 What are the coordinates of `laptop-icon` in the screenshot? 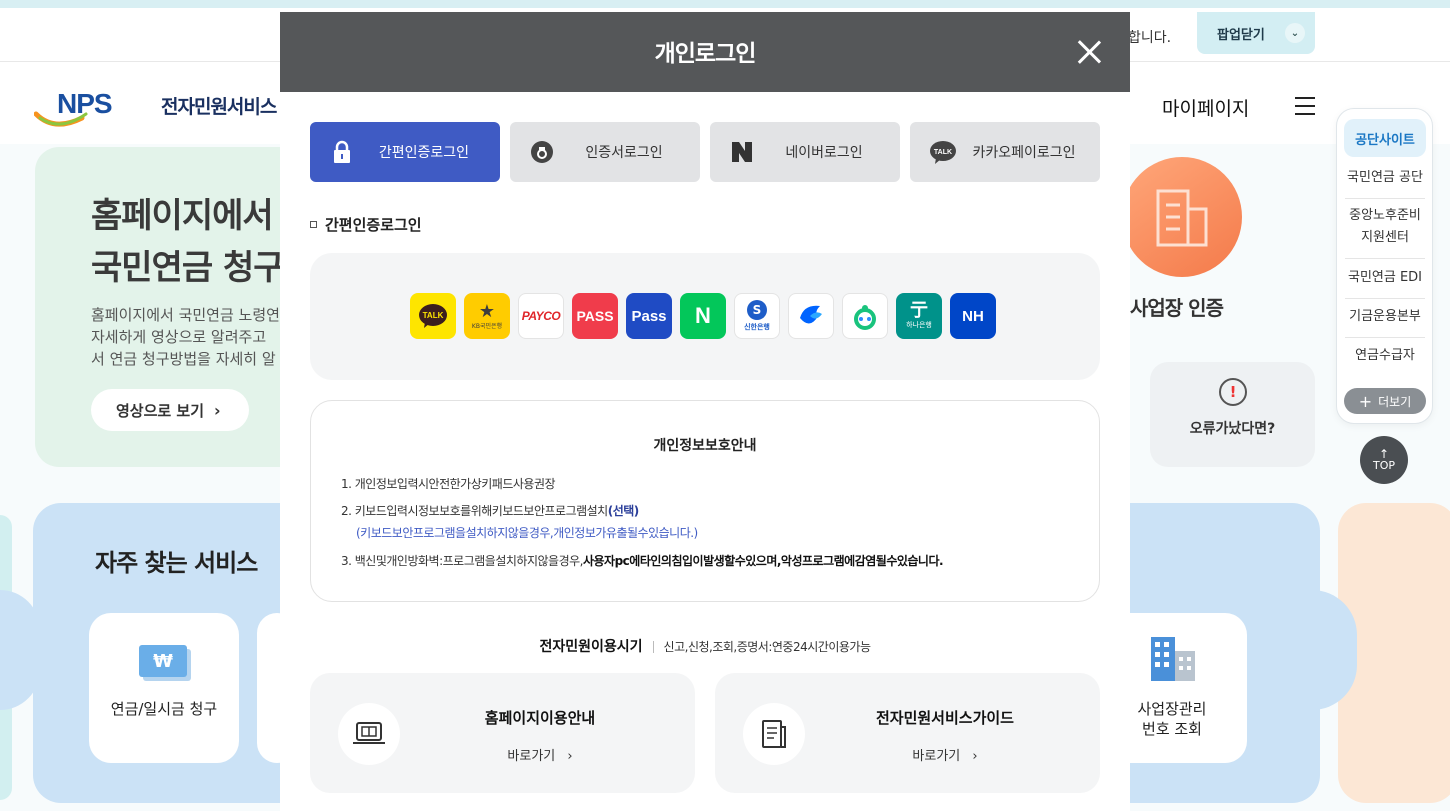 It's located at (369, 734).